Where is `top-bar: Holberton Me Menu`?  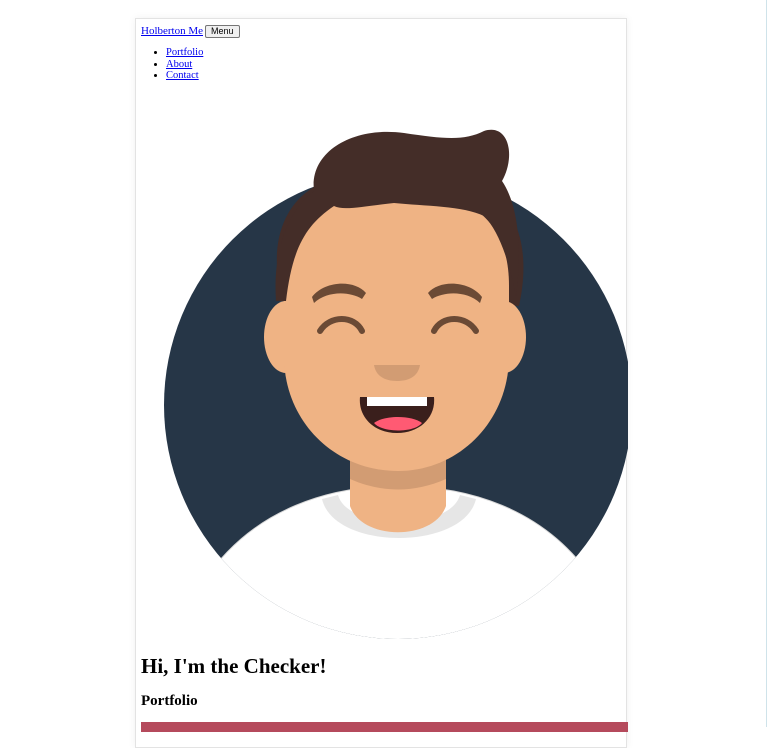 top-bar: Holberton Me Menu is located at coordinates (190, 31).